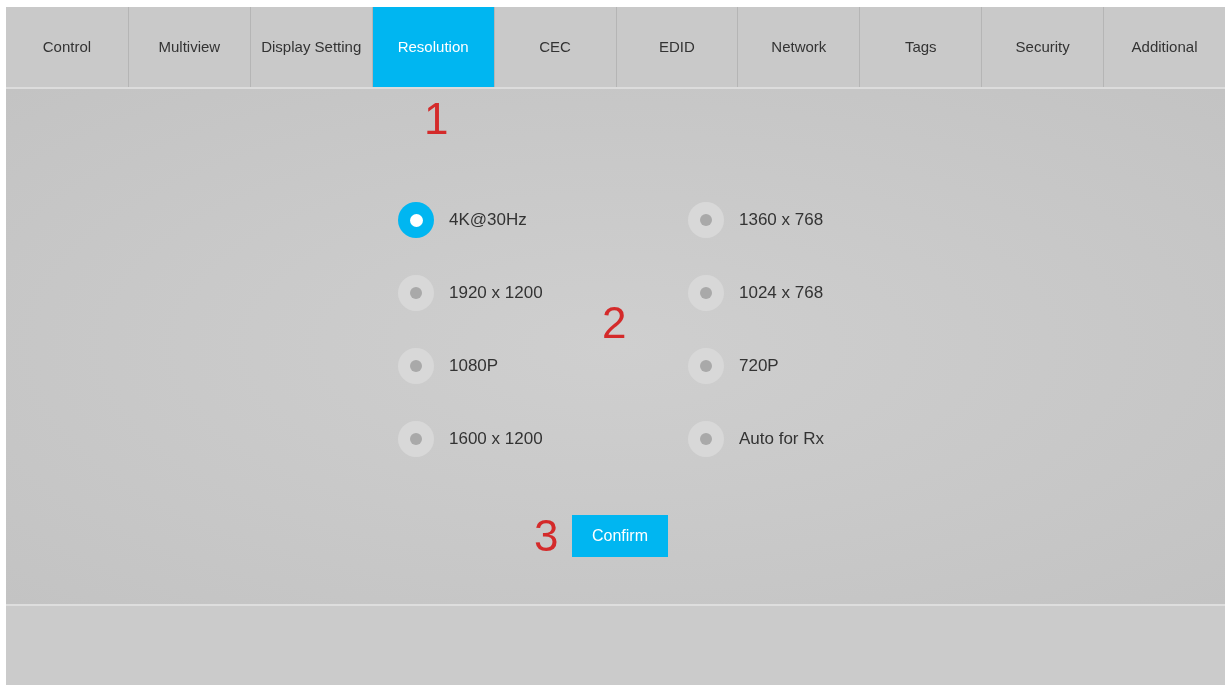 Image resolution: width=1225 pixels, height=685 pixels. Describe the element at coordinates (781, 220) in the screenshot. I see `radio-label: 1360 x 768` at that location.